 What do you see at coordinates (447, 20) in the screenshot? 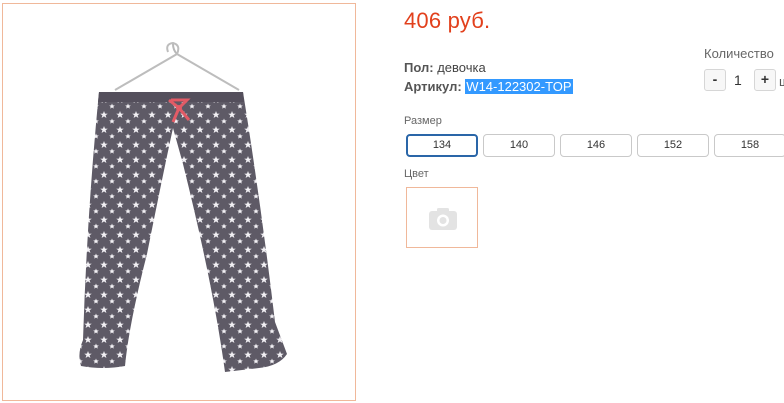
I see `price: 406 руб.` at bounding box center [447, 20].